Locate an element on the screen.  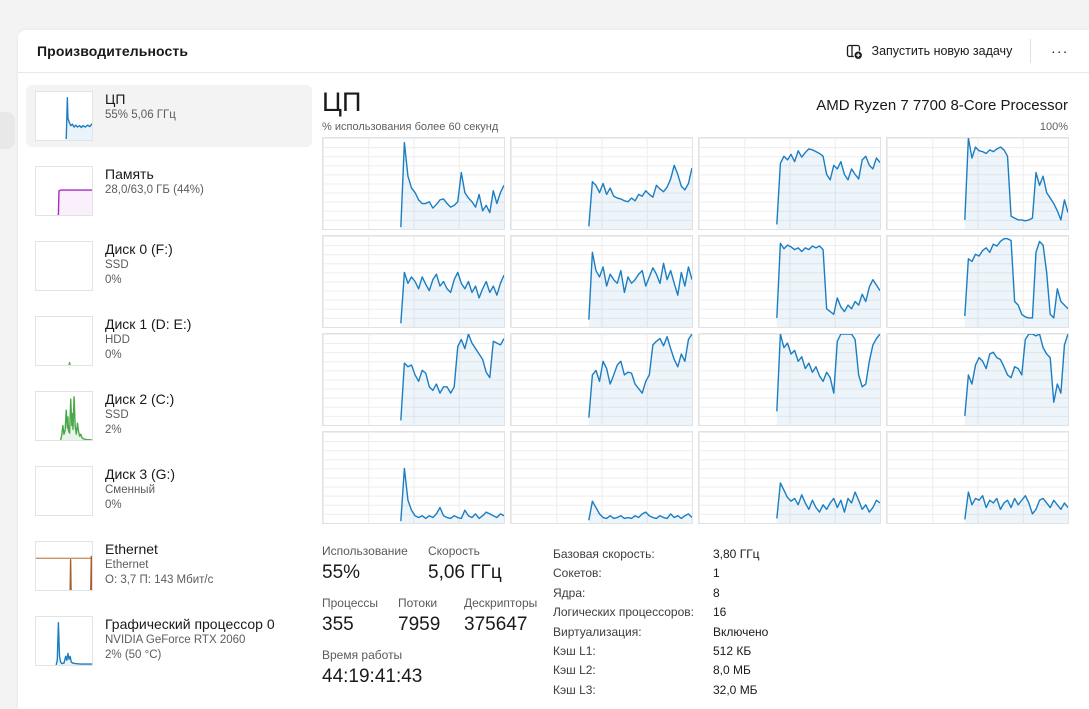
mini-chart-disk1 is located at coordinates (64, 341).